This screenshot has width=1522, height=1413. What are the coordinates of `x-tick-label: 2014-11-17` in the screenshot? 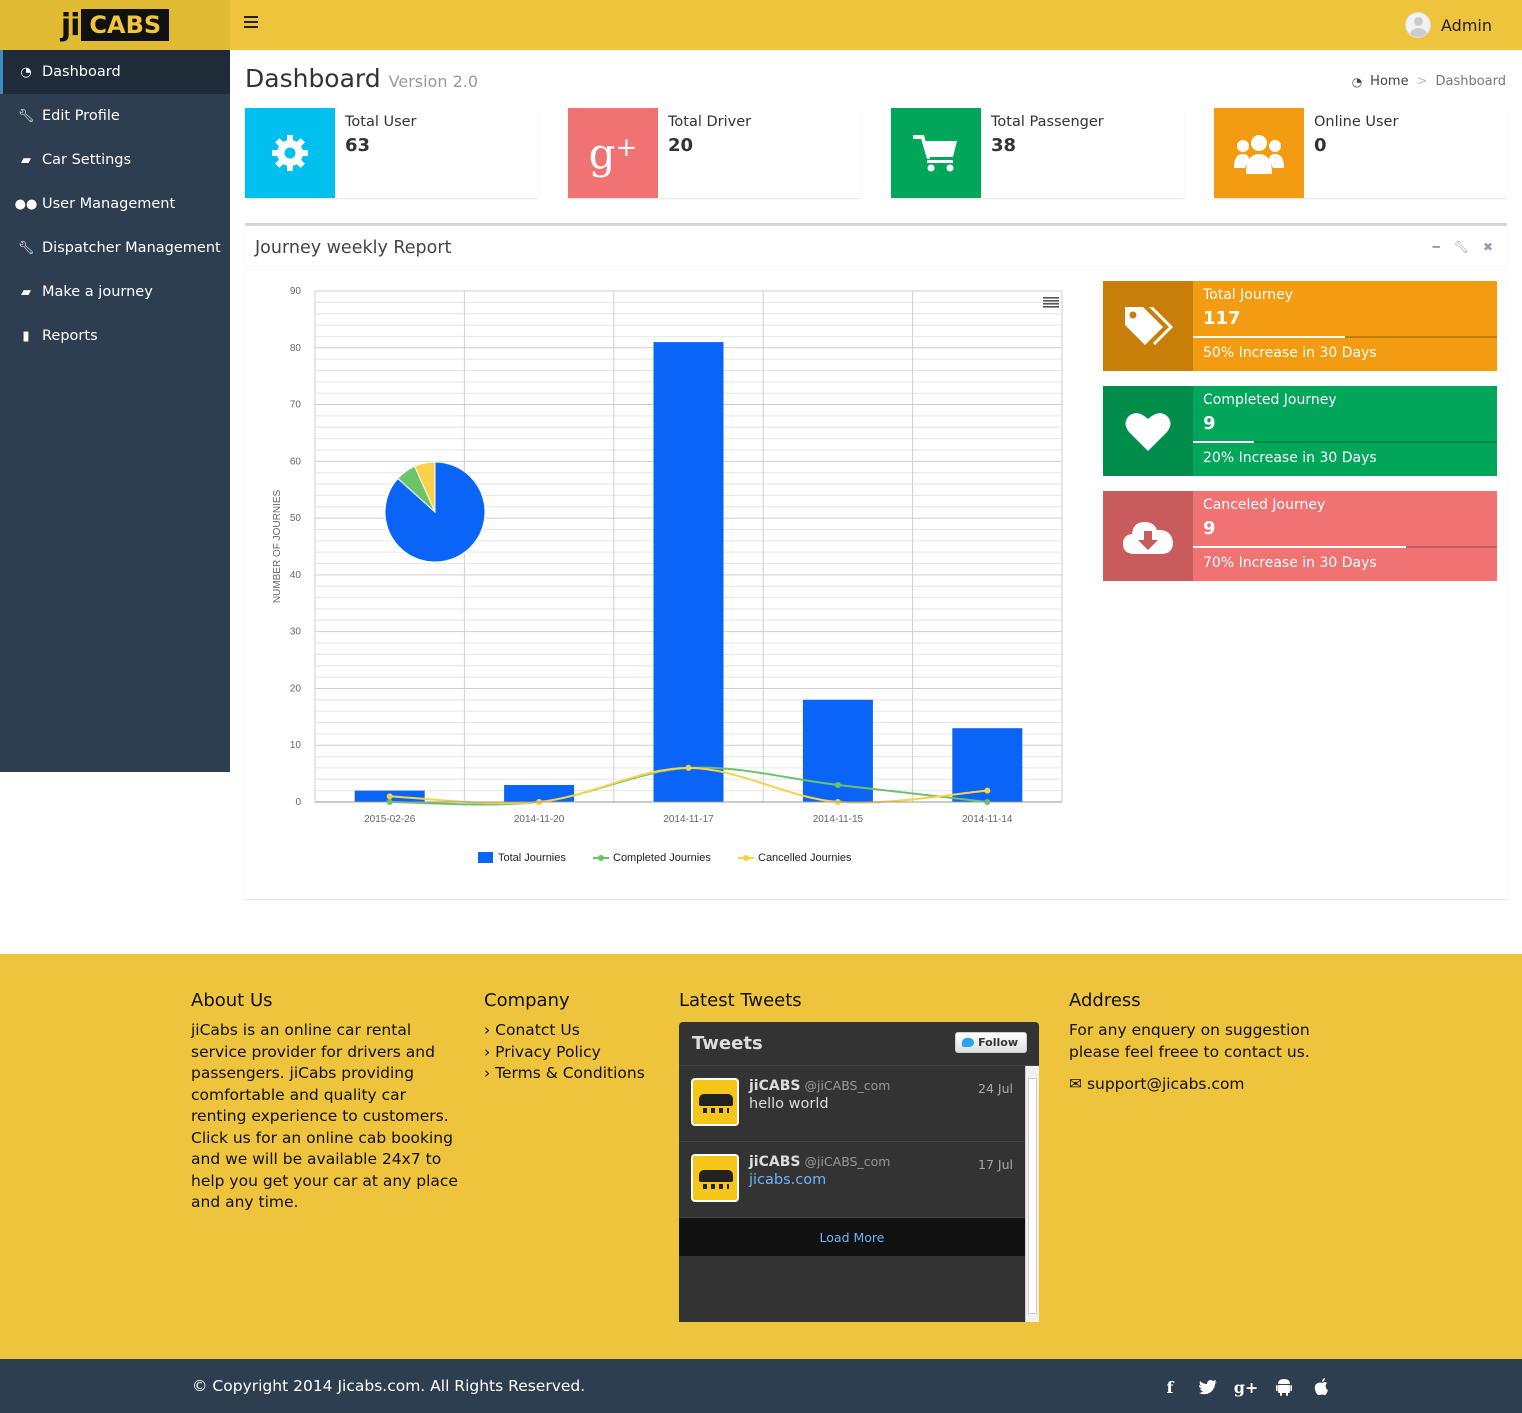 It's located at (688, 819).